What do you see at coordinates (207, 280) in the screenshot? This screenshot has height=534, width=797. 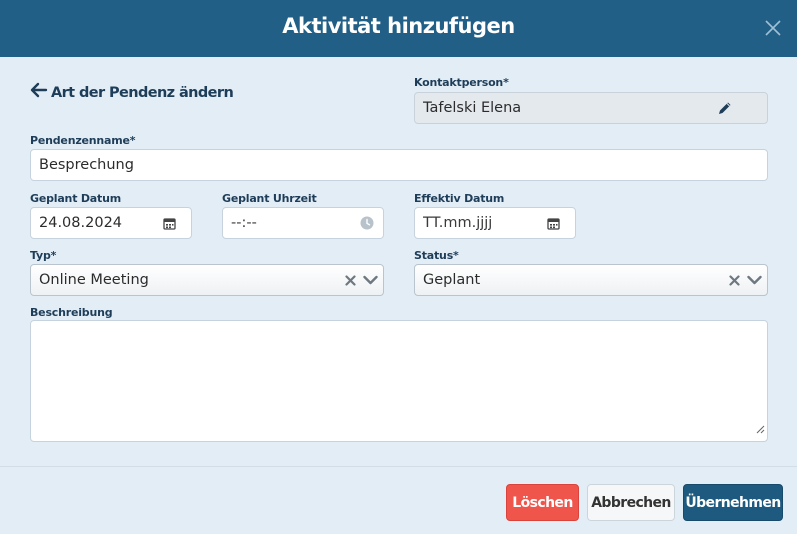 I see `type-select: Online Meeting` at bounding box center [207, 280].